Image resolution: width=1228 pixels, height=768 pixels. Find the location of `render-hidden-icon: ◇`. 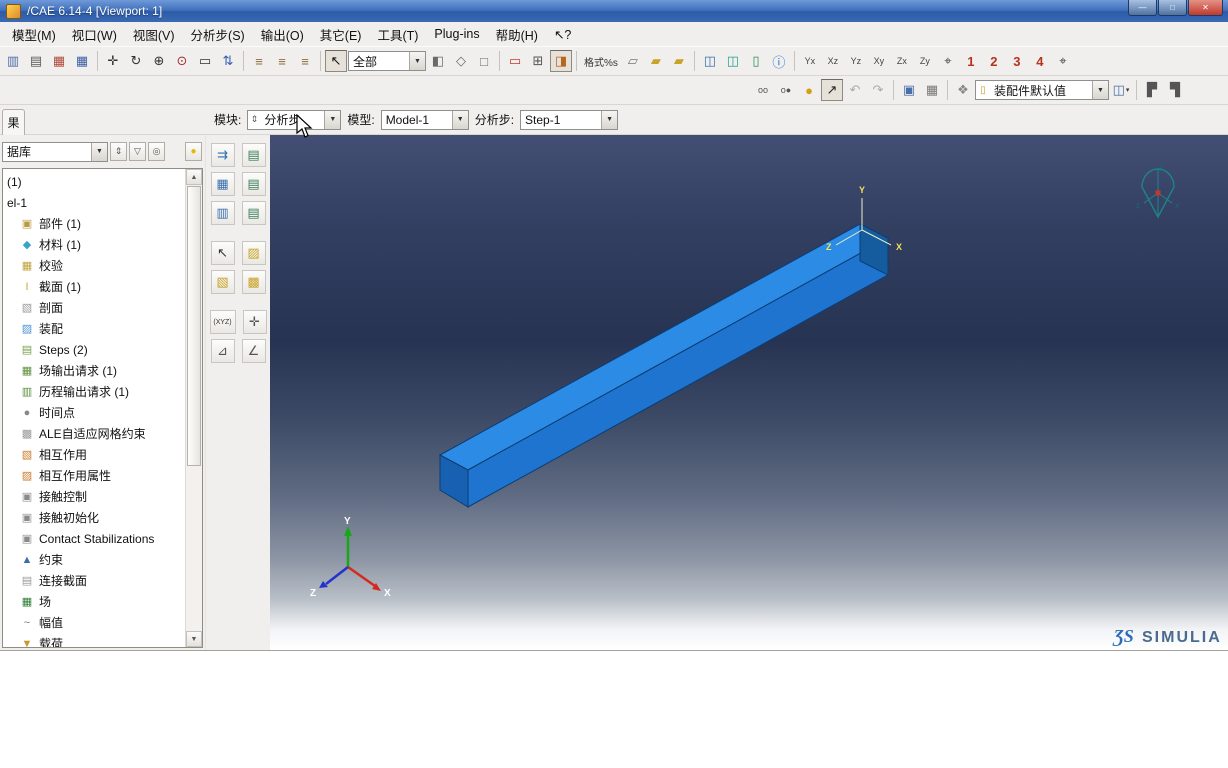

render-hidden-icon: ◇ is located at coordinates (461, 61).